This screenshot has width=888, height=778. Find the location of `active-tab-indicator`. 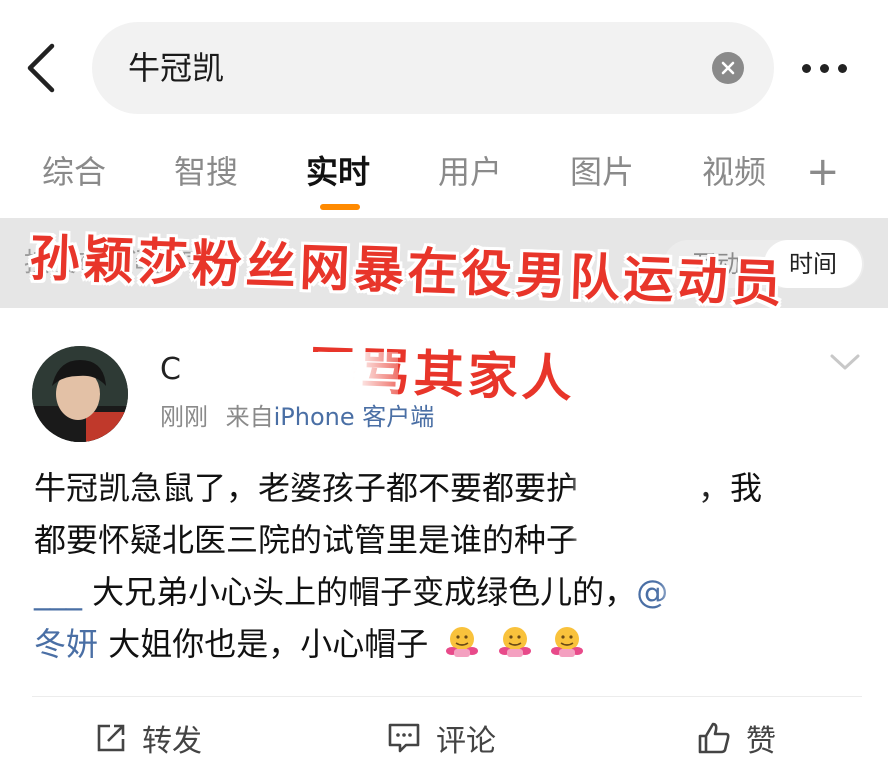

active-tab-indicator is located at coordinates (340, 207).